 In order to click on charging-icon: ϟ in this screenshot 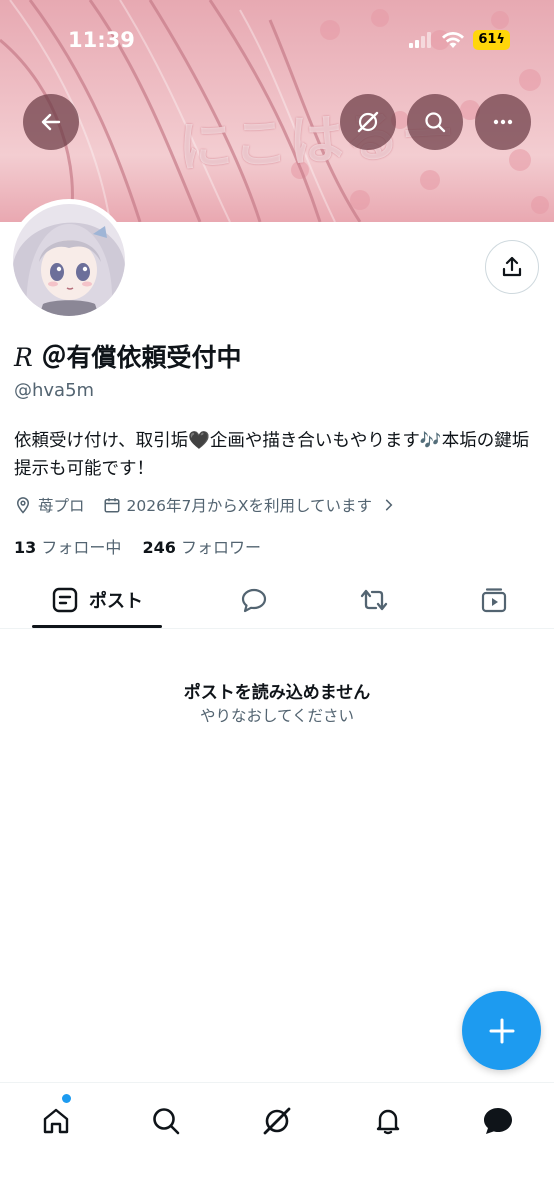, I will do `click(500, 39)`.